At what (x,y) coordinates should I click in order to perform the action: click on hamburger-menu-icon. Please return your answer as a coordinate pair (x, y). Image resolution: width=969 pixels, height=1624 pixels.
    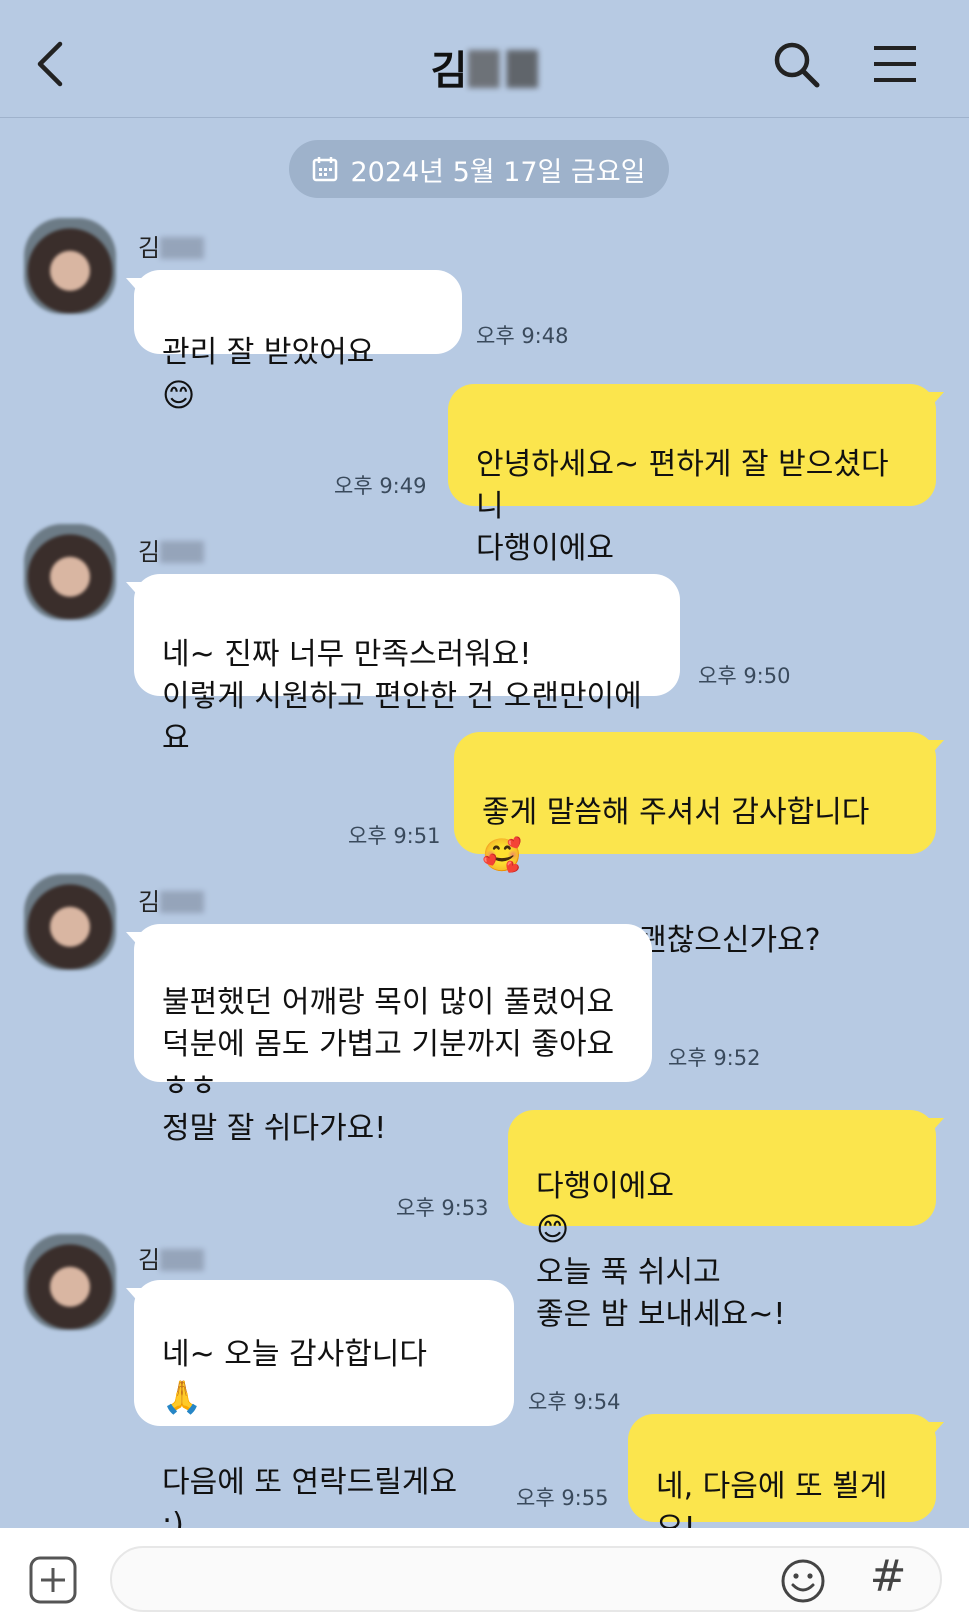
    Looking at the image, I should click on (895, 64).